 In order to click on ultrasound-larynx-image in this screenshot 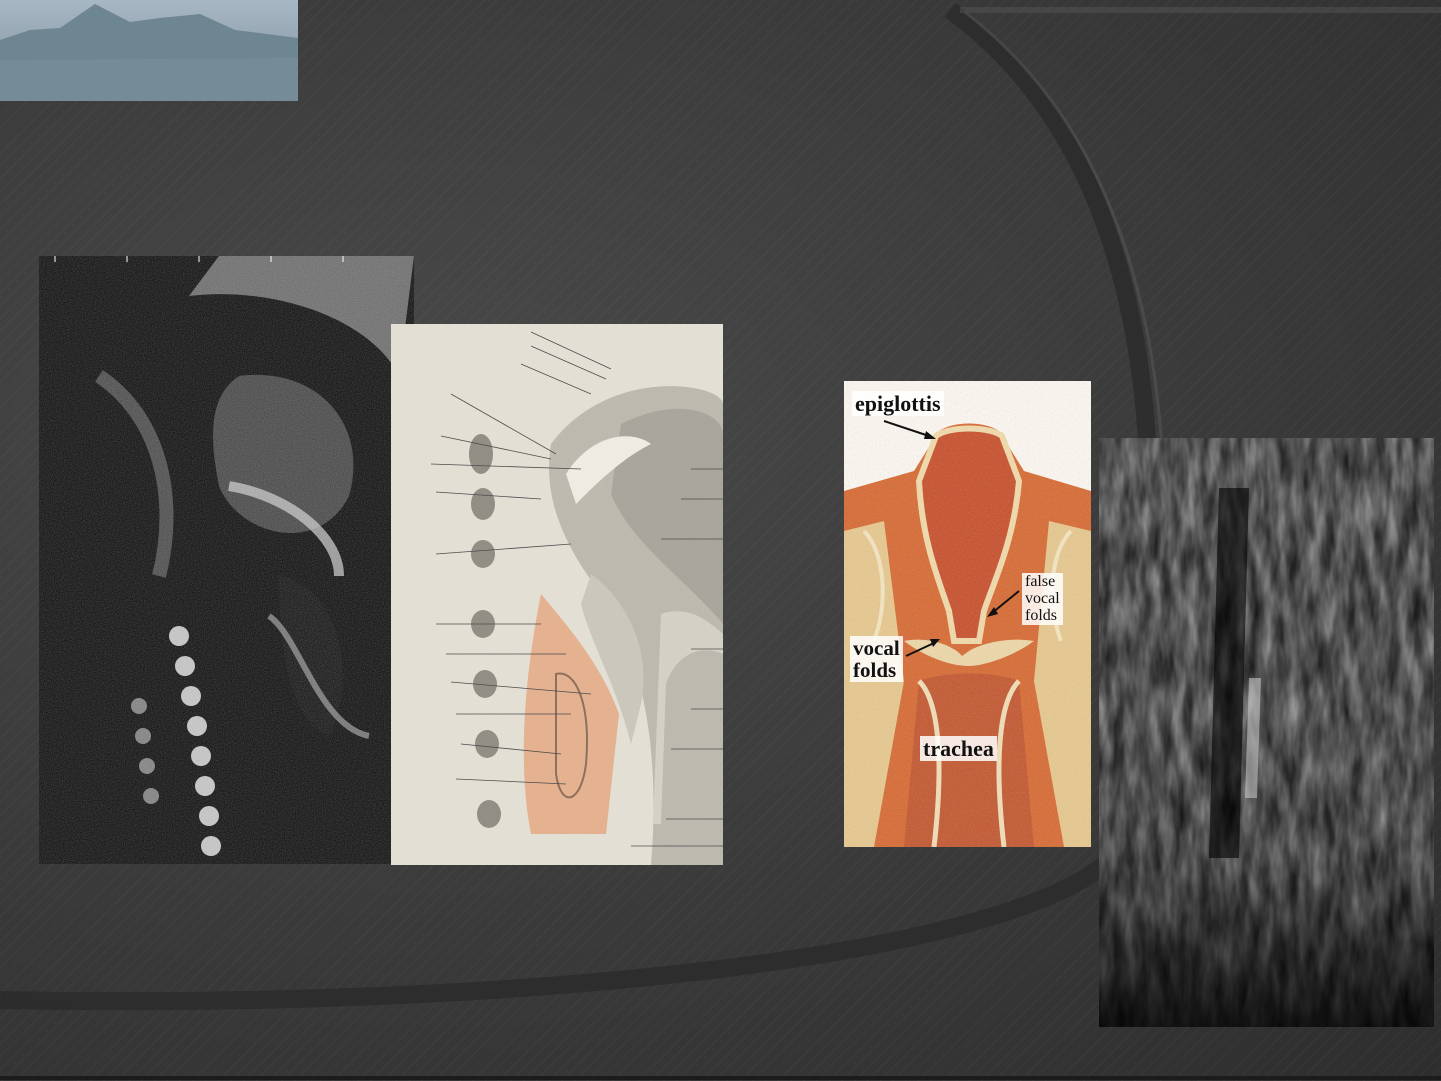, I will do `click(1266, 732)`.